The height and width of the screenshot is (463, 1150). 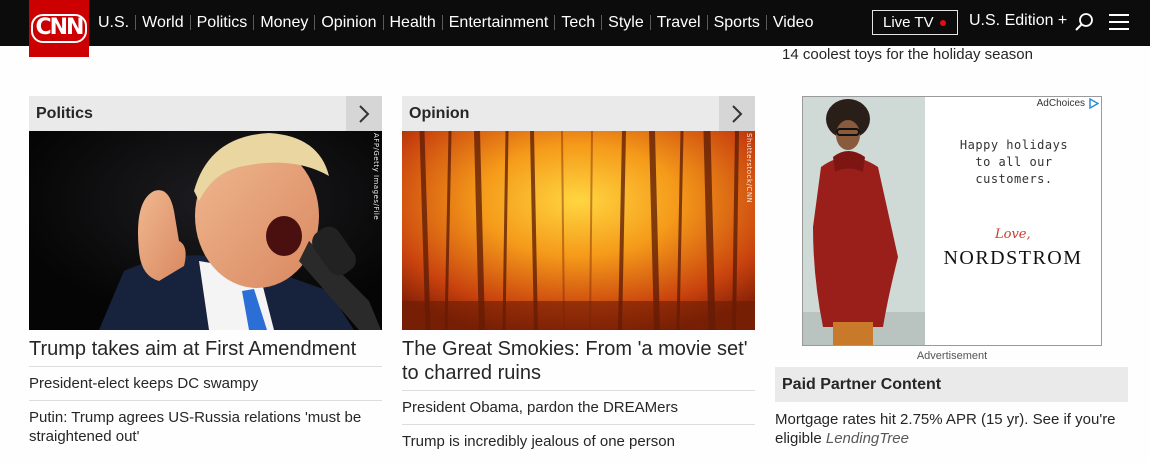 I want to click on ad-message-line: to all our, so click(x=1014, y=162).